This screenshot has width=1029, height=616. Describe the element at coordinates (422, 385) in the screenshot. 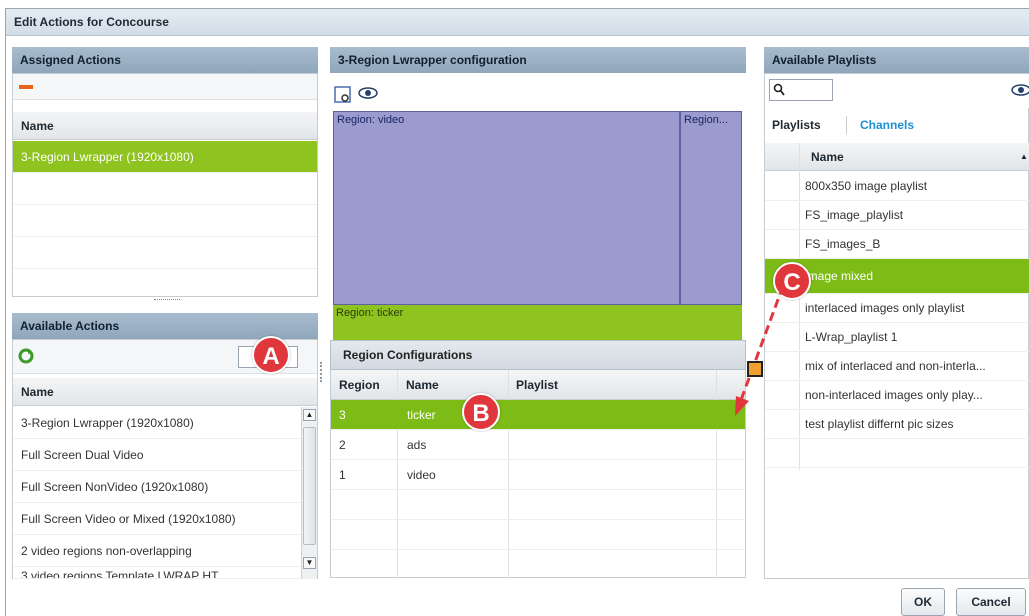

I see `column-name: Name` at that location.